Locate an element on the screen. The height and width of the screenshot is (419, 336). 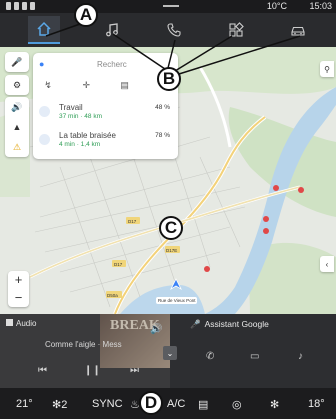
sound-icon: 🔊 is located at coordinates (17, 107).